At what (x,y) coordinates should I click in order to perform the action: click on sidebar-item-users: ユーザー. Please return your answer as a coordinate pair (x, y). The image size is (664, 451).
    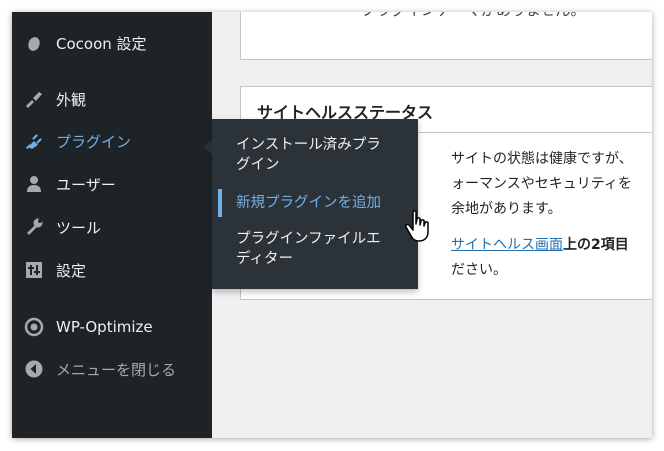
    Looking at the image, I should click on (112, 184).